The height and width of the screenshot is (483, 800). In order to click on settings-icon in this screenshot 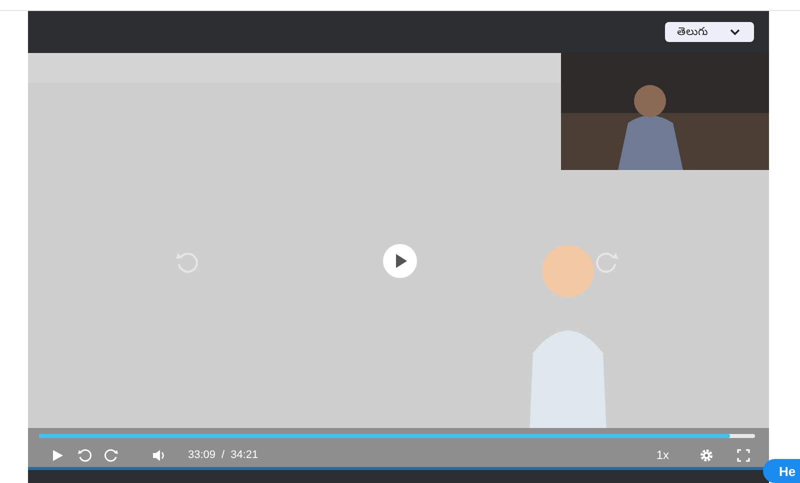, I will do `click(706, 455)`.